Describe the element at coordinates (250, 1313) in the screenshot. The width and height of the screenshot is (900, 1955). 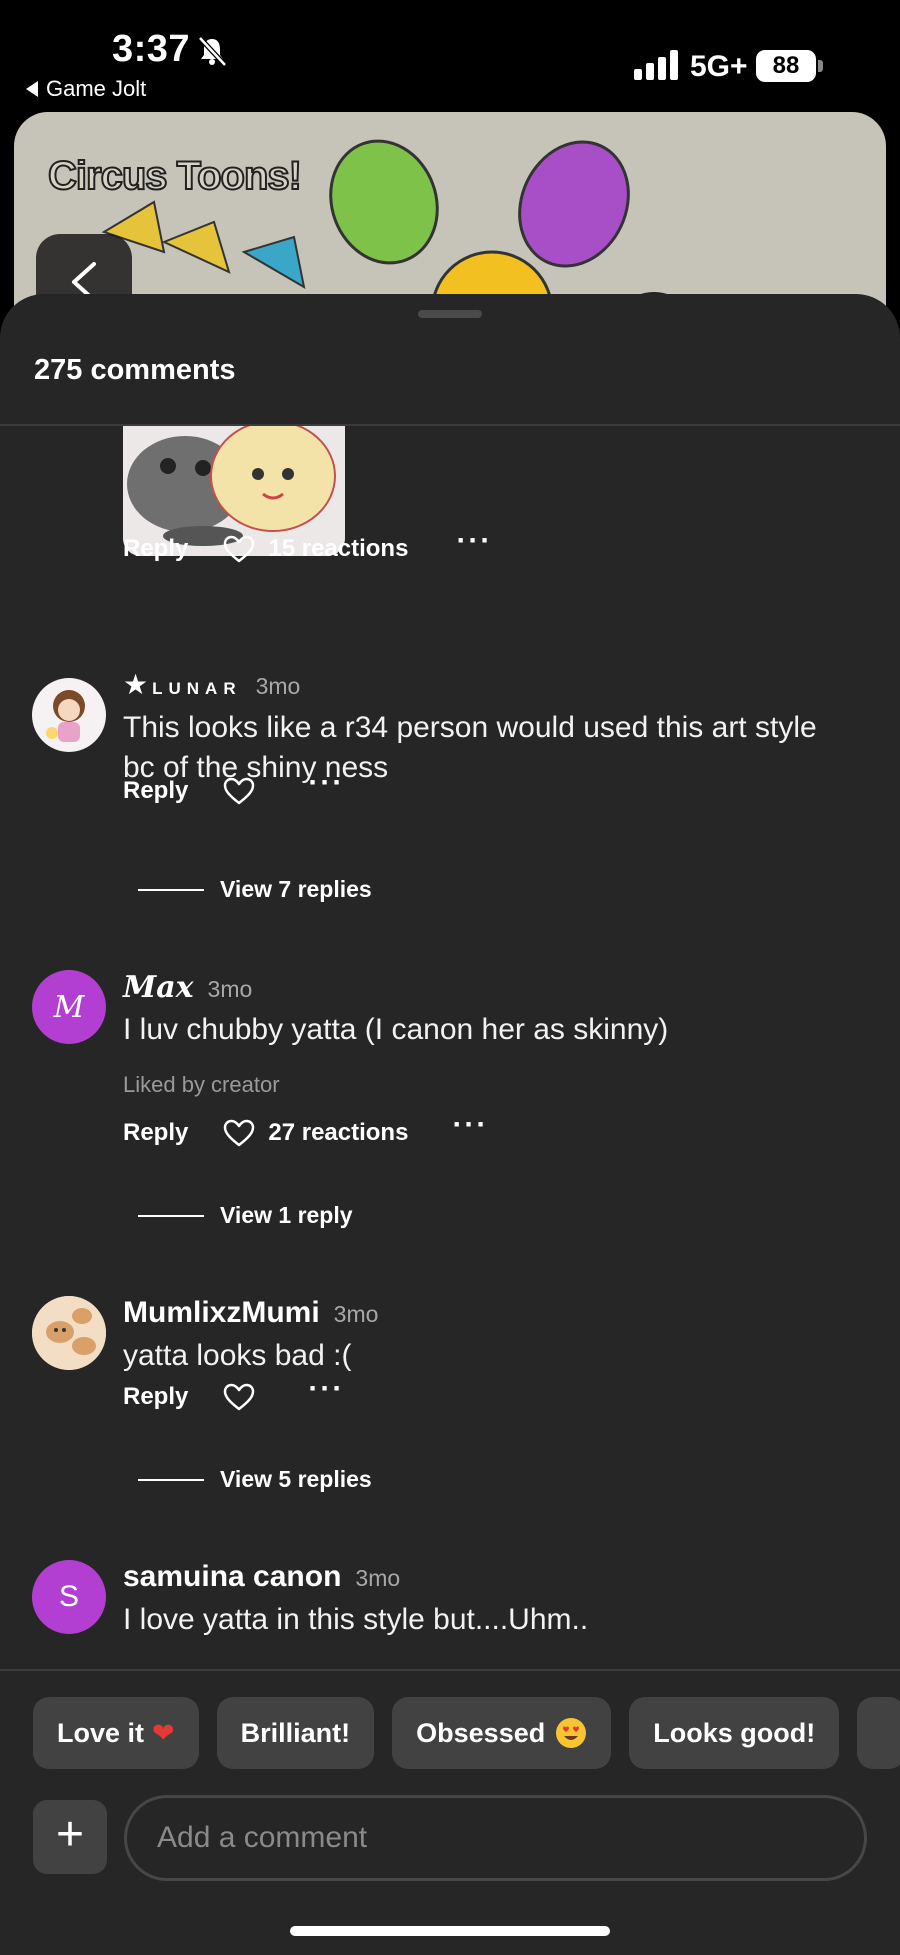
I see `comment-username: MumlixzMumi 3mo` at that location.